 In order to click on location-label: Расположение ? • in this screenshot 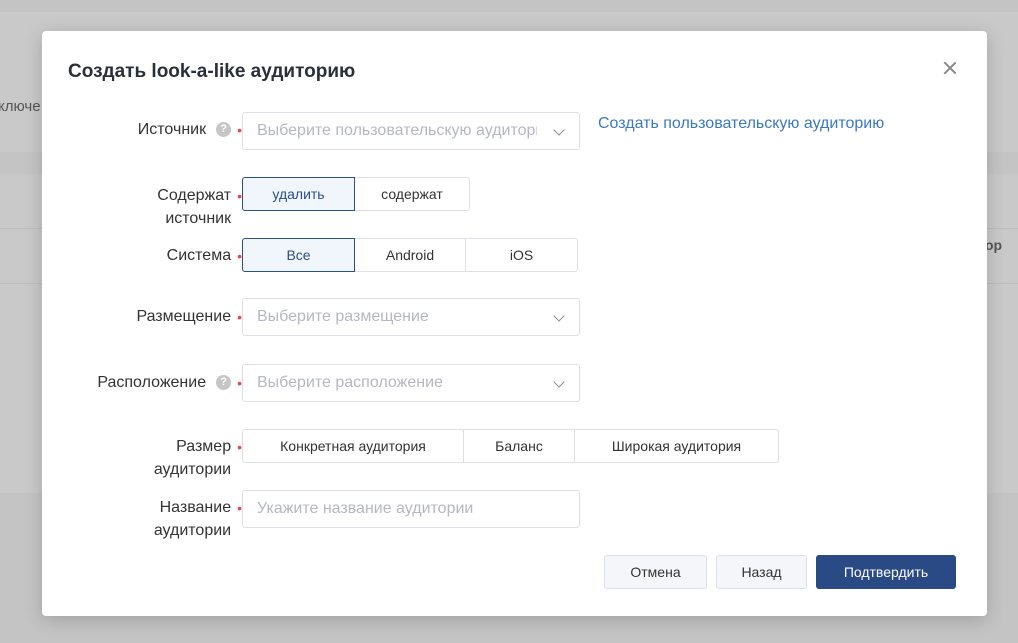, I will do `click(142, 383)`.